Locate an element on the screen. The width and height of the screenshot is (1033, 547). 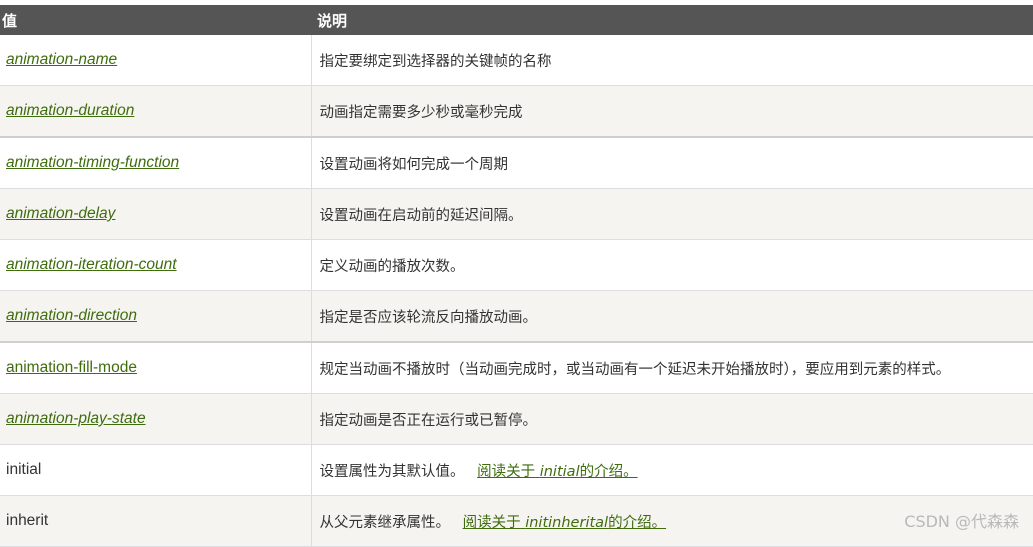
watermark: CSDN @代森森 is located at coordinates (961, 521).